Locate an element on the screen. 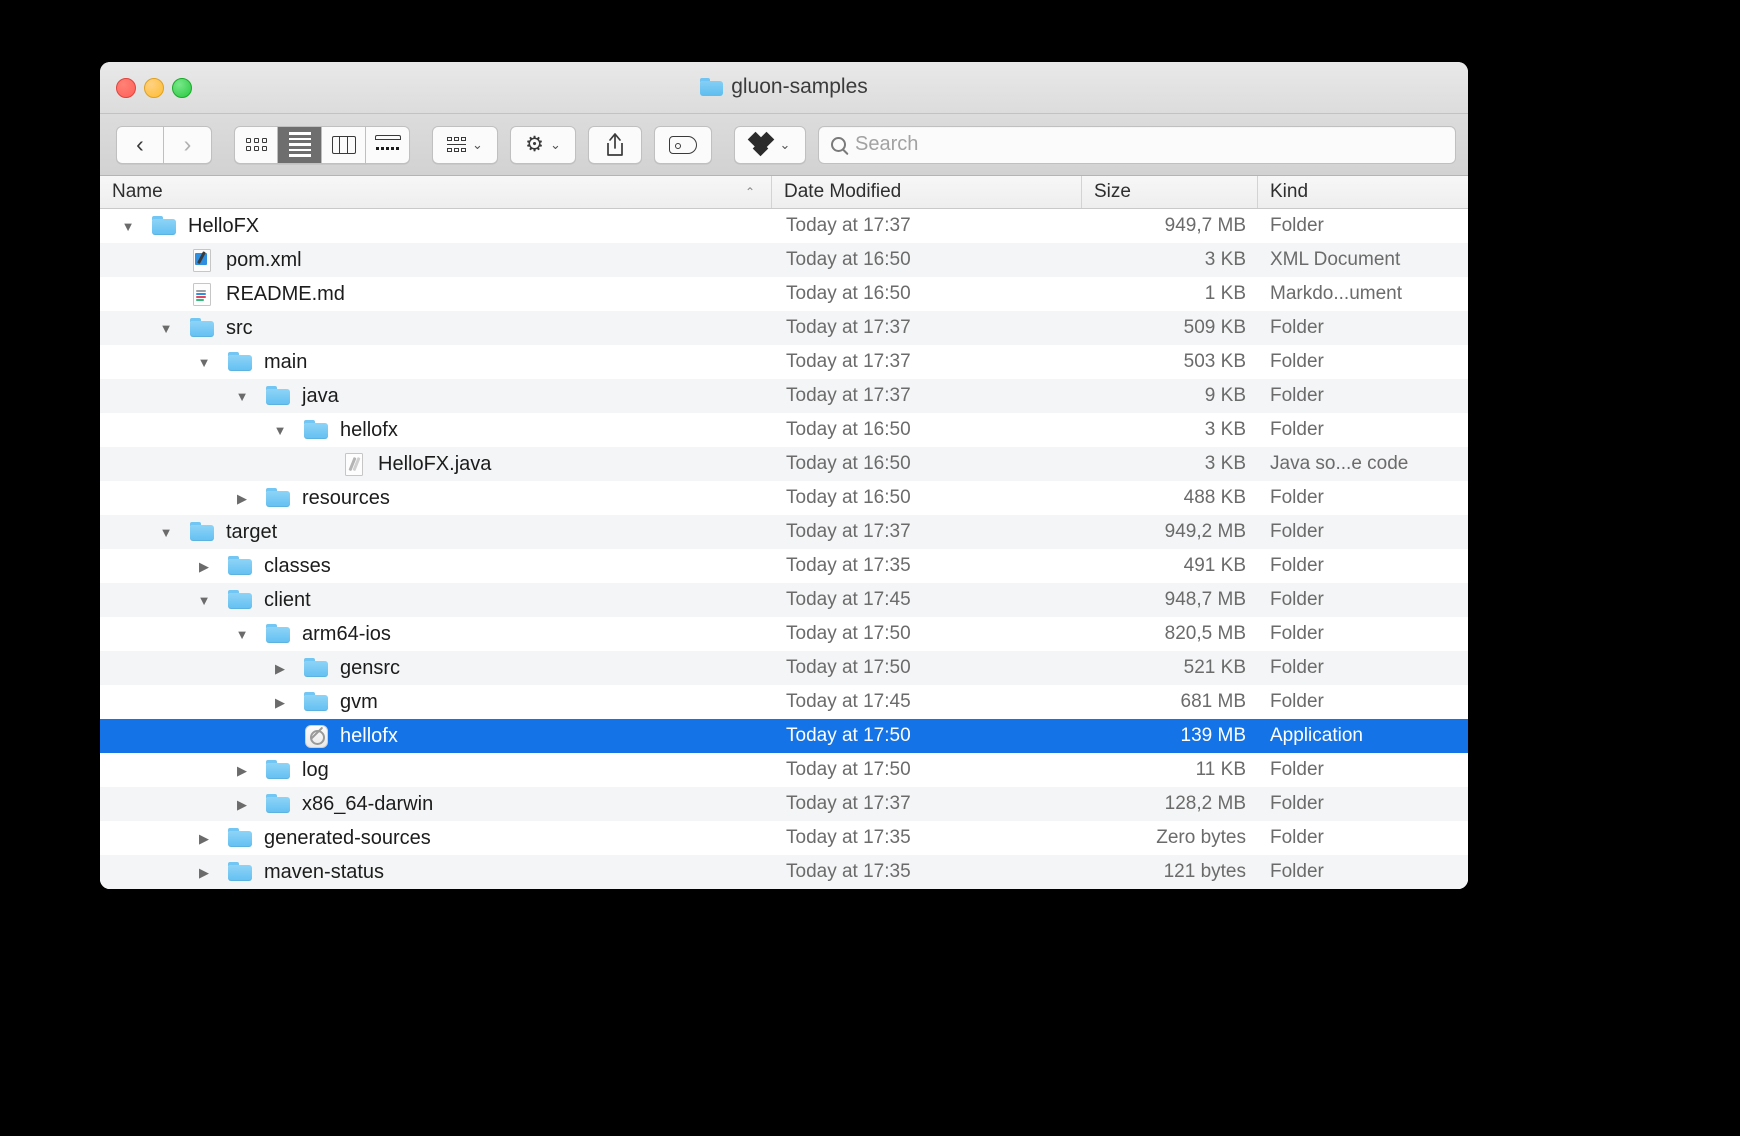 The image size is (1740, 1136). share-button is located at coordinates (615, 144).